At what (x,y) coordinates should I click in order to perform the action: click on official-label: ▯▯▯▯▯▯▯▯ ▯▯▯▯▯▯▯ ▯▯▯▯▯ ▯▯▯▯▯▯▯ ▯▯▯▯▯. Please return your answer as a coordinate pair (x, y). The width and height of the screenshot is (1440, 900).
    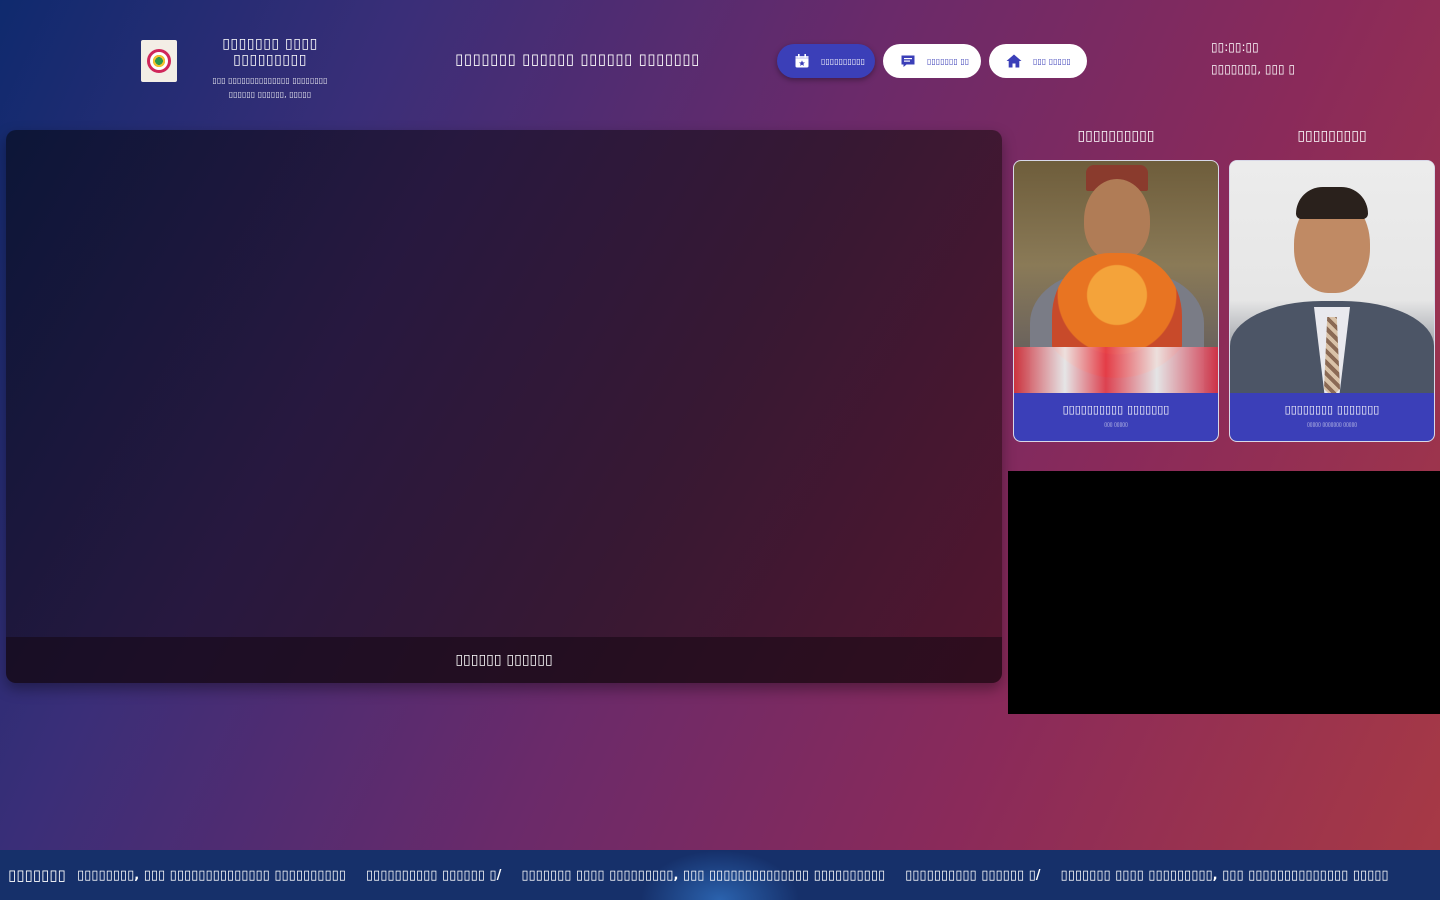
    Looking at the image, I should click on (1332, 417).